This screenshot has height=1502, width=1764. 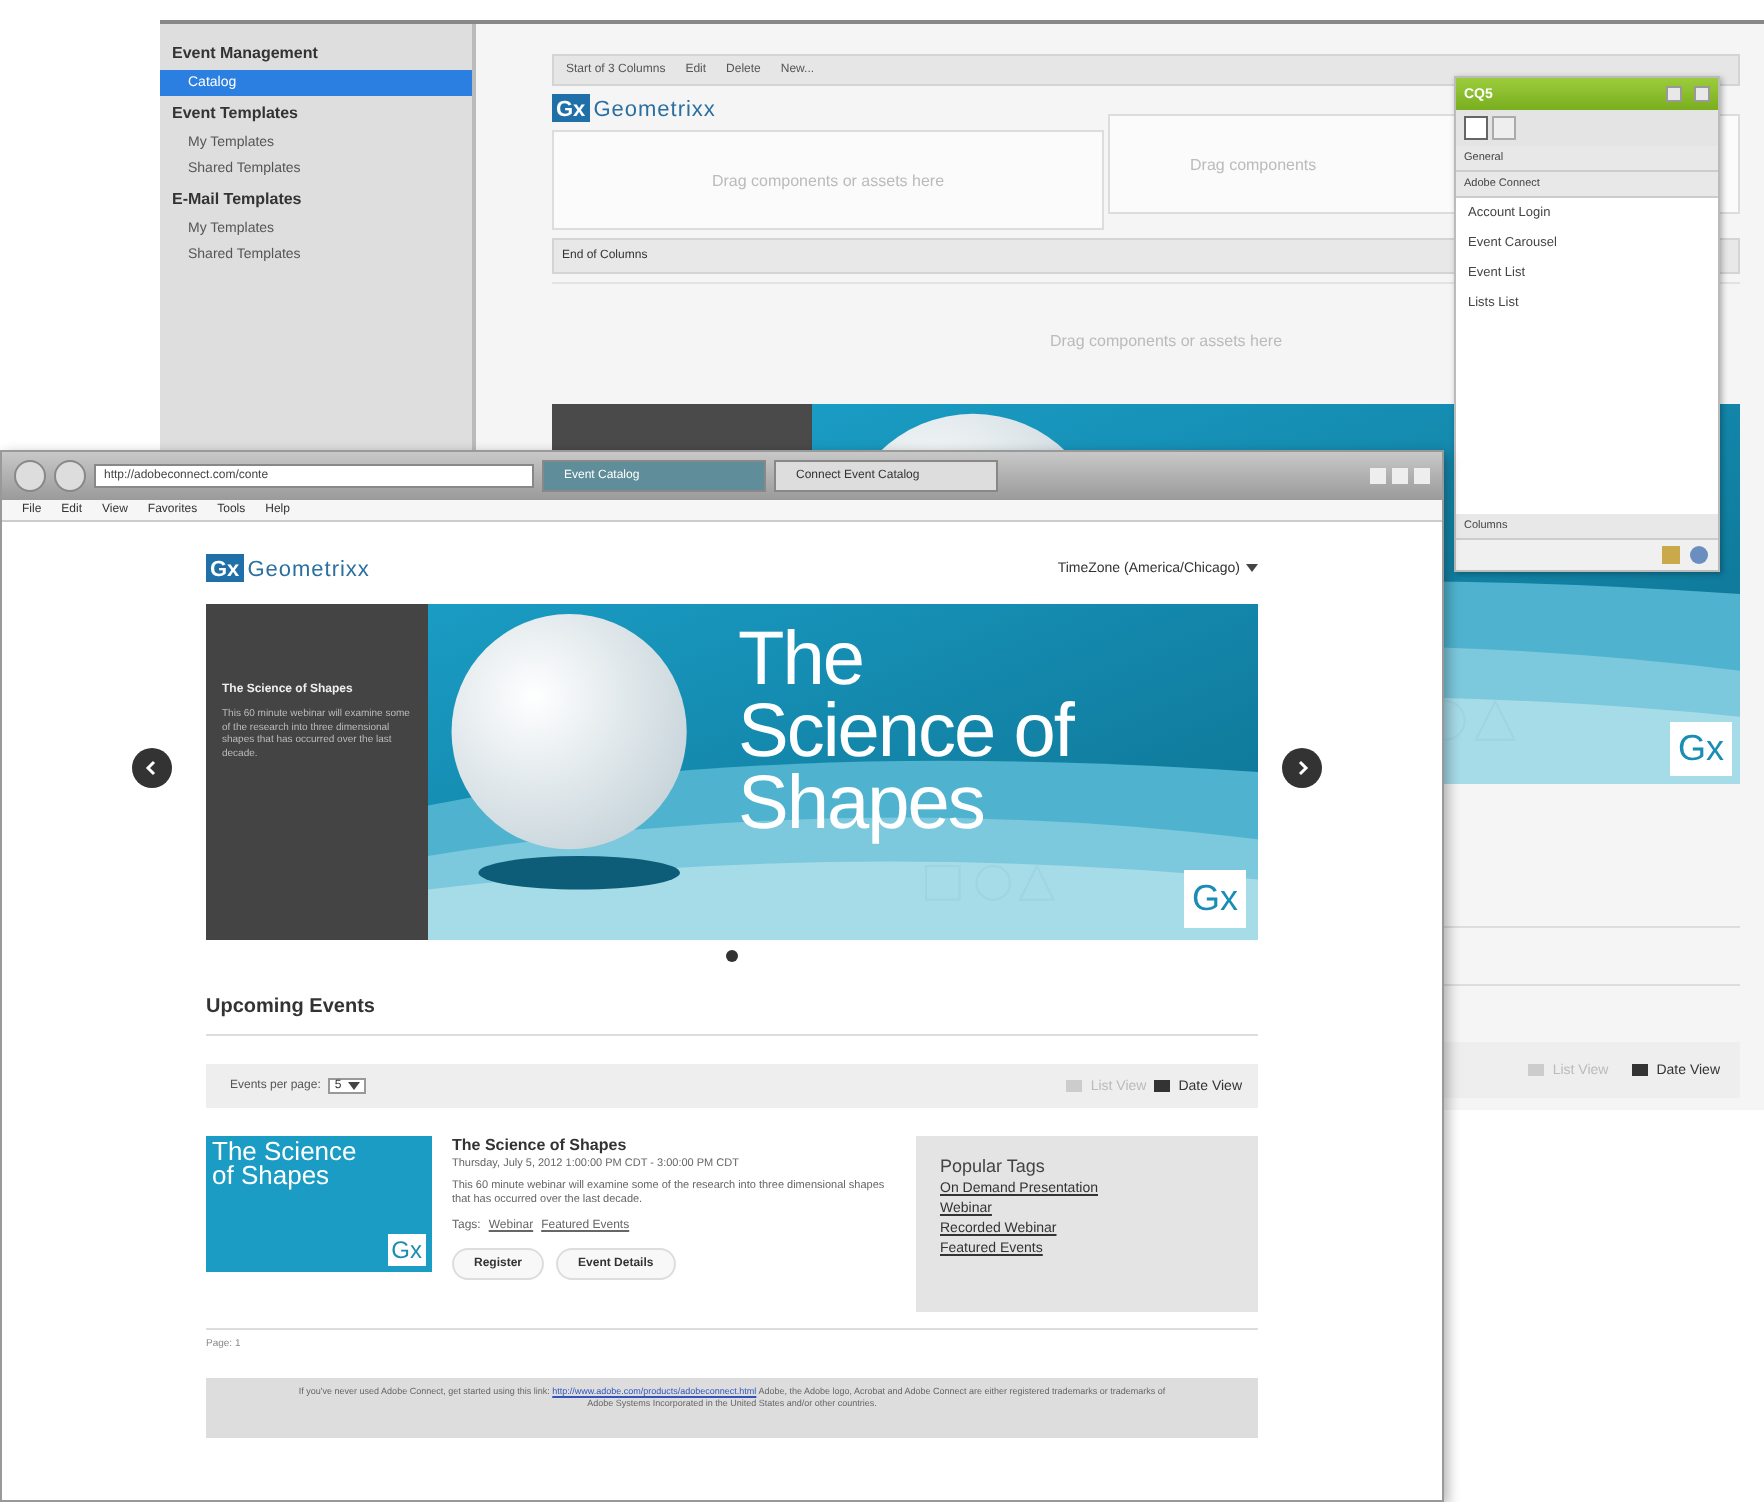 What do you see at coordinates (316, 113) in the screenshot?
I see `sidebar-heading: Event Templates` at bounding box center [316, 113].